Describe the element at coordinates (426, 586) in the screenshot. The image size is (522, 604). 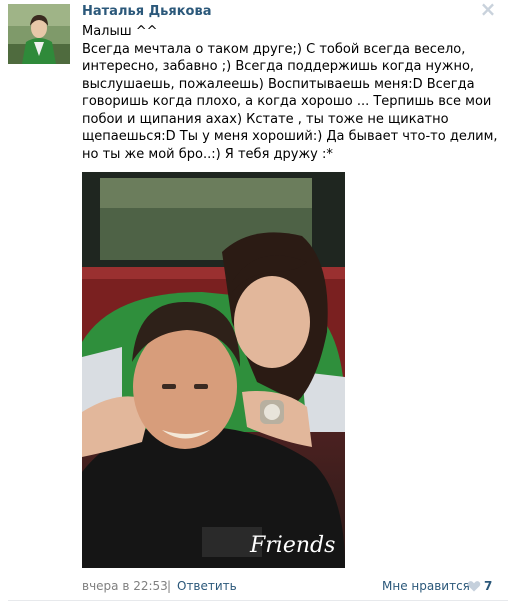
I see `like-label: Мне нравится` at that location.